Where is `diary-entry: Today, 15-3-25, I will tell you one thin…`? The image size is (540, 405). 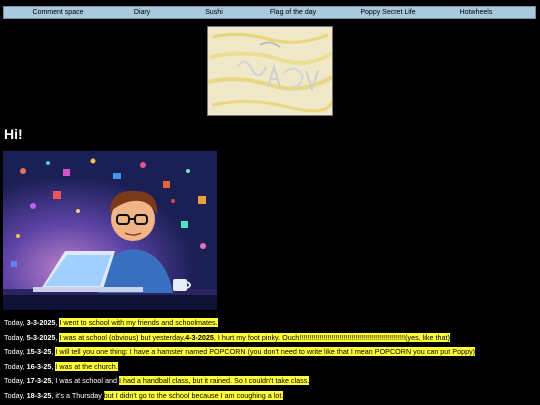 diary-entry: Today, 15-3-25, I will tell you one thin… is located at coordinates (272, 351).